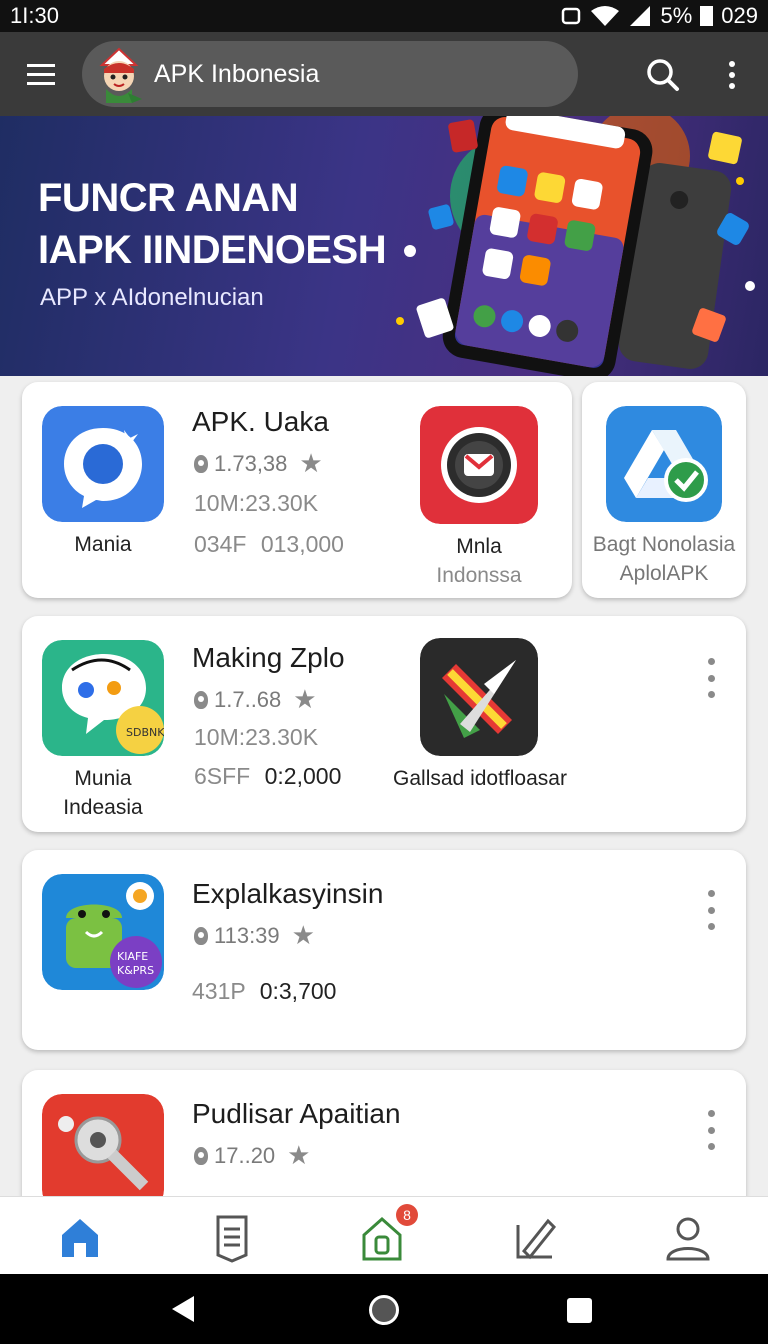 The image size is (768, 1344). What do you see at coordinates (659, 16) in the screenshot?
I see `status-icons: 5% 029` at bounding box center [659, 16].